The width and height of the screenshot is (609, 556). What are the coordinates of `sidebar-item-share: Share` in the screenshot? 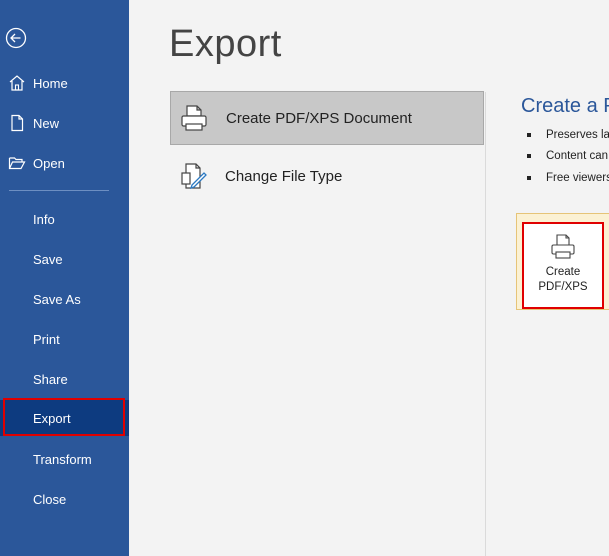 It's located at (64, 379).